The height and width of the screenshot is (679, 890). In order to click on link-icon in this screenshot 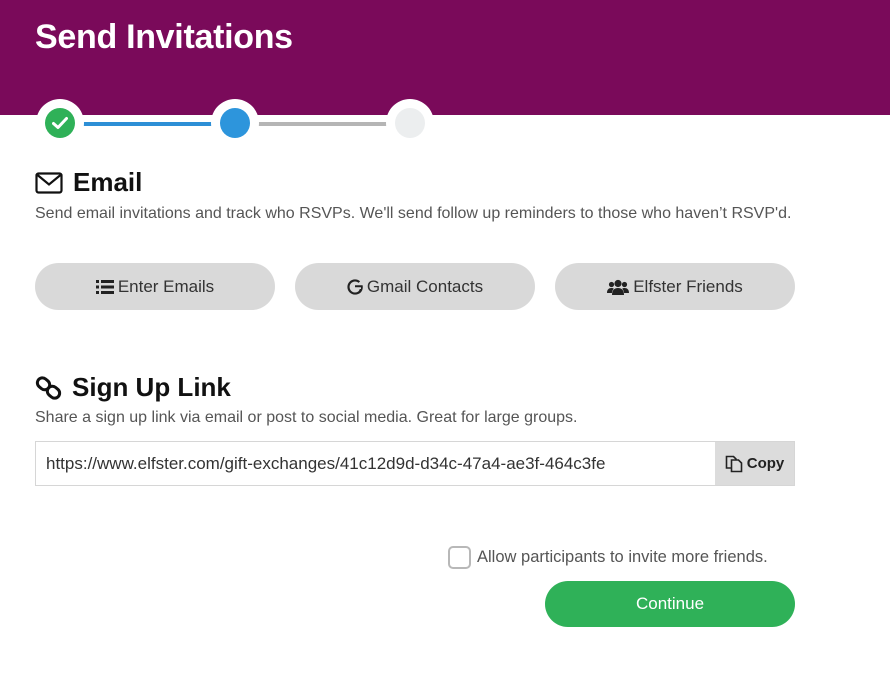, I will do `click(48, 387)`.